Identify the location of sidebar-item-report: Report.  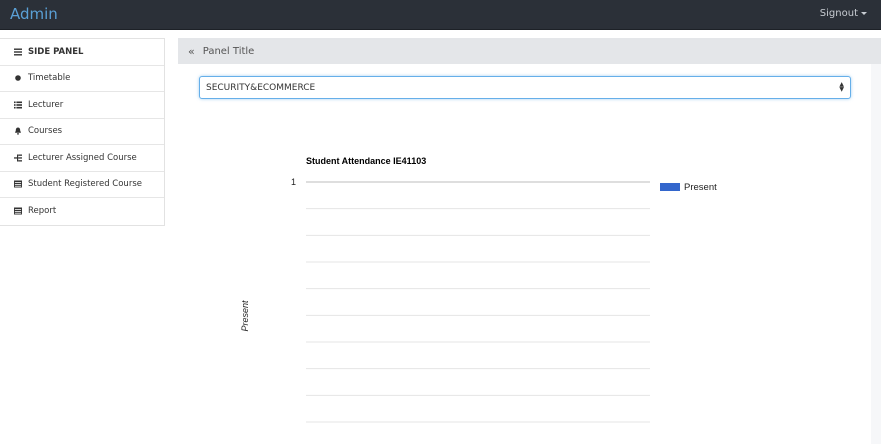
(82, 211).